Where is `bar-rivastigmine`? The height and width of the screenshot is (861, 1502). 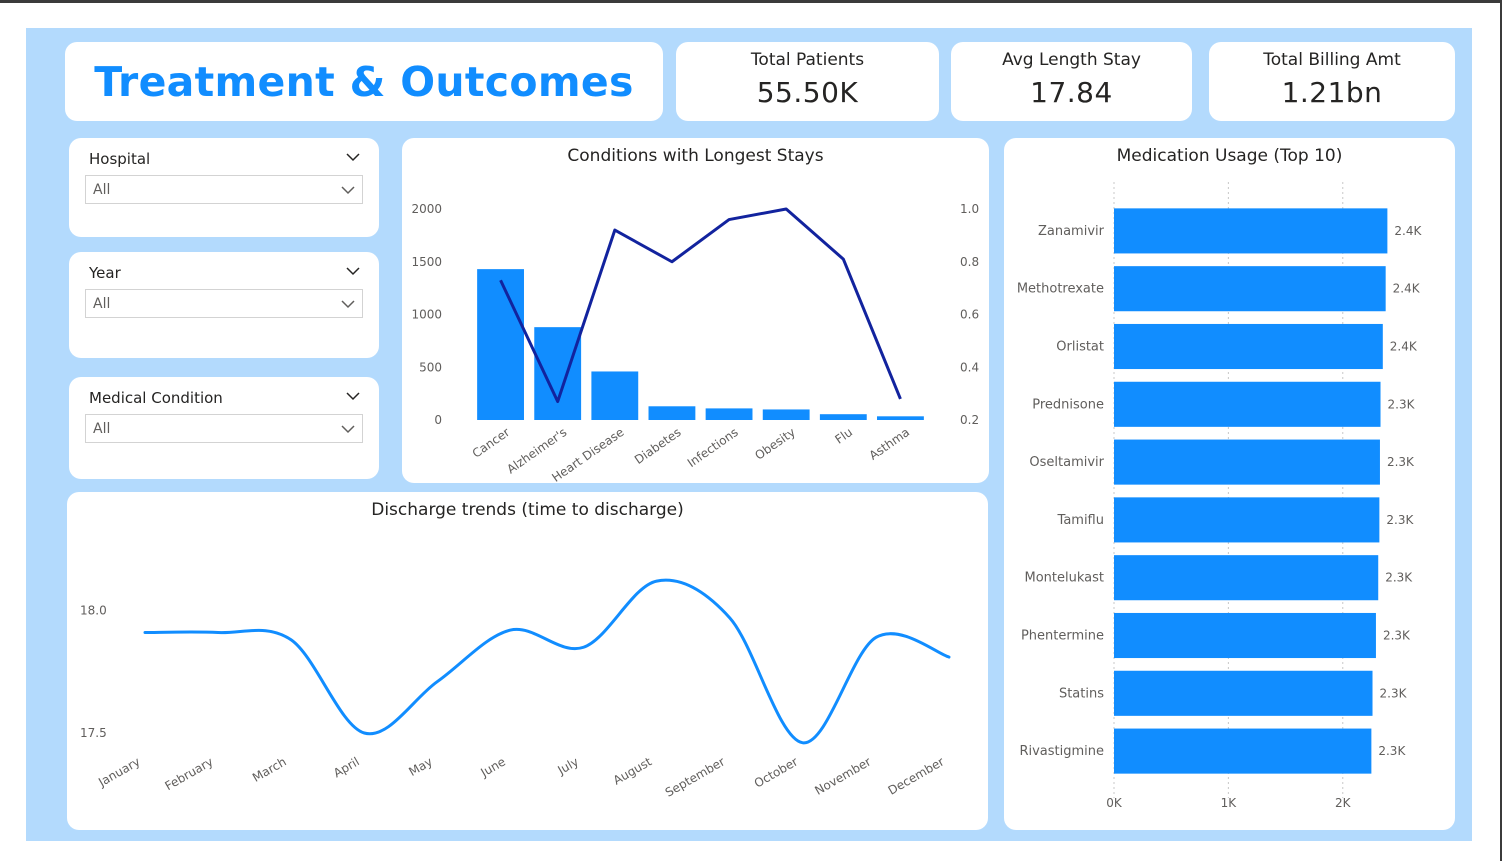
bar-rivastigmine is located at coordinates (1243, 751).